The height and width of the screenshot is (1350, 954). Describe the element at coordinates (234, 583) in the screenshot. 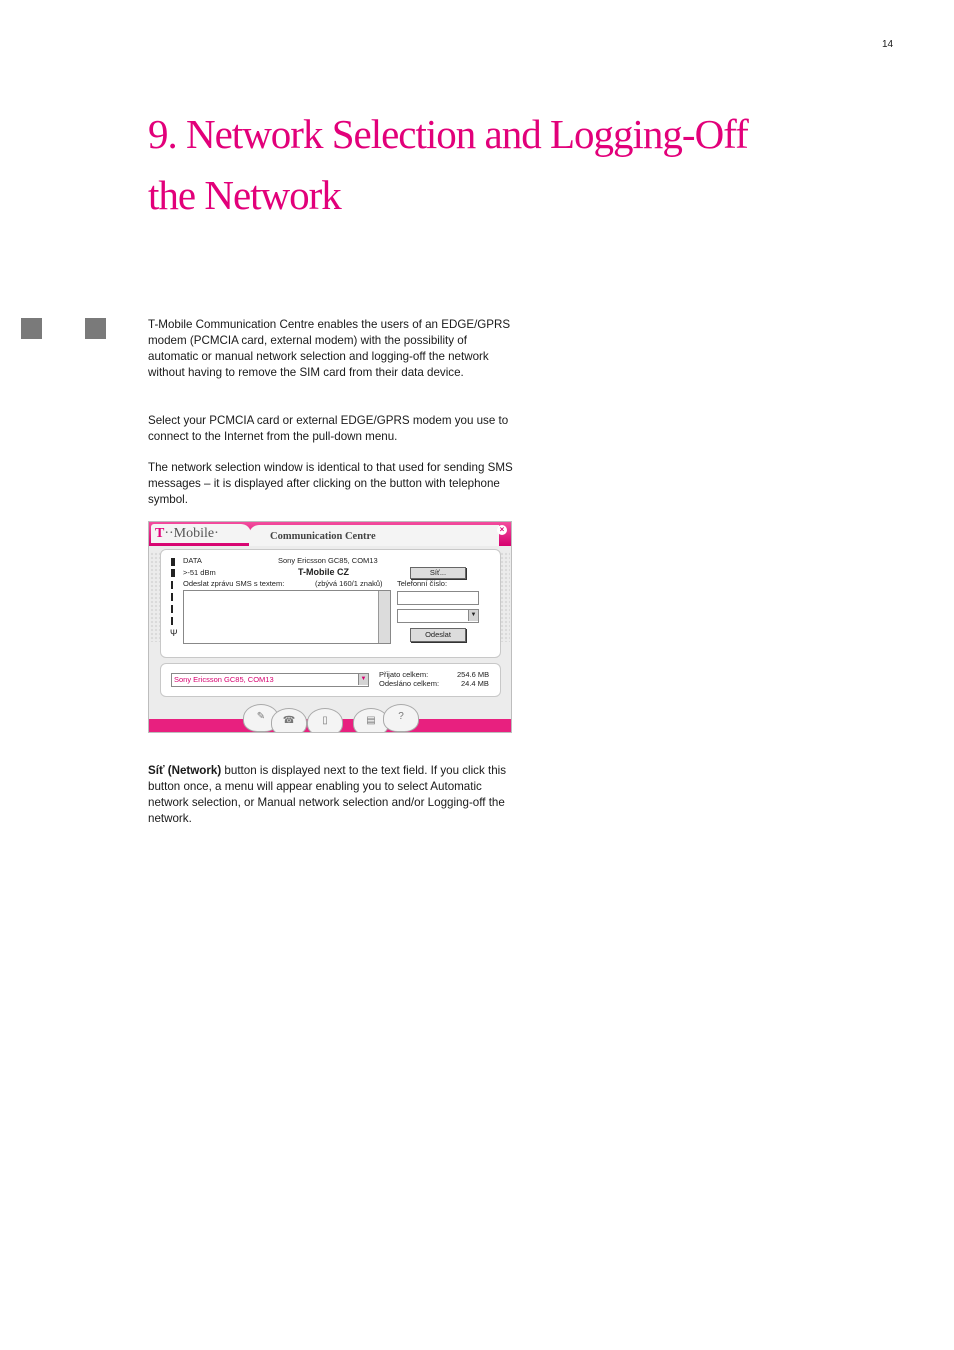

I see `sms-label: Odeslat zprávu SMS s textem:` at that location.